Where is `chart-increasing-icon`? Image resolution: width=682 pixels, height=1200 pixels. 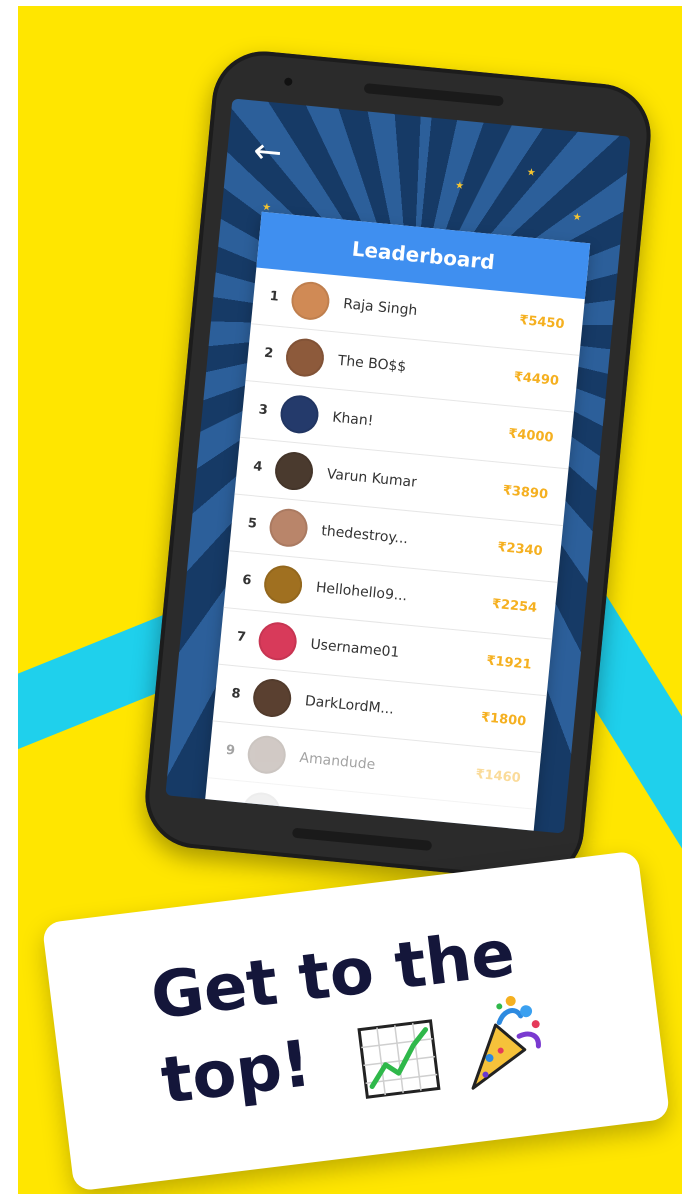
chart-increasing-icon is located at coordinates (399, 1059).